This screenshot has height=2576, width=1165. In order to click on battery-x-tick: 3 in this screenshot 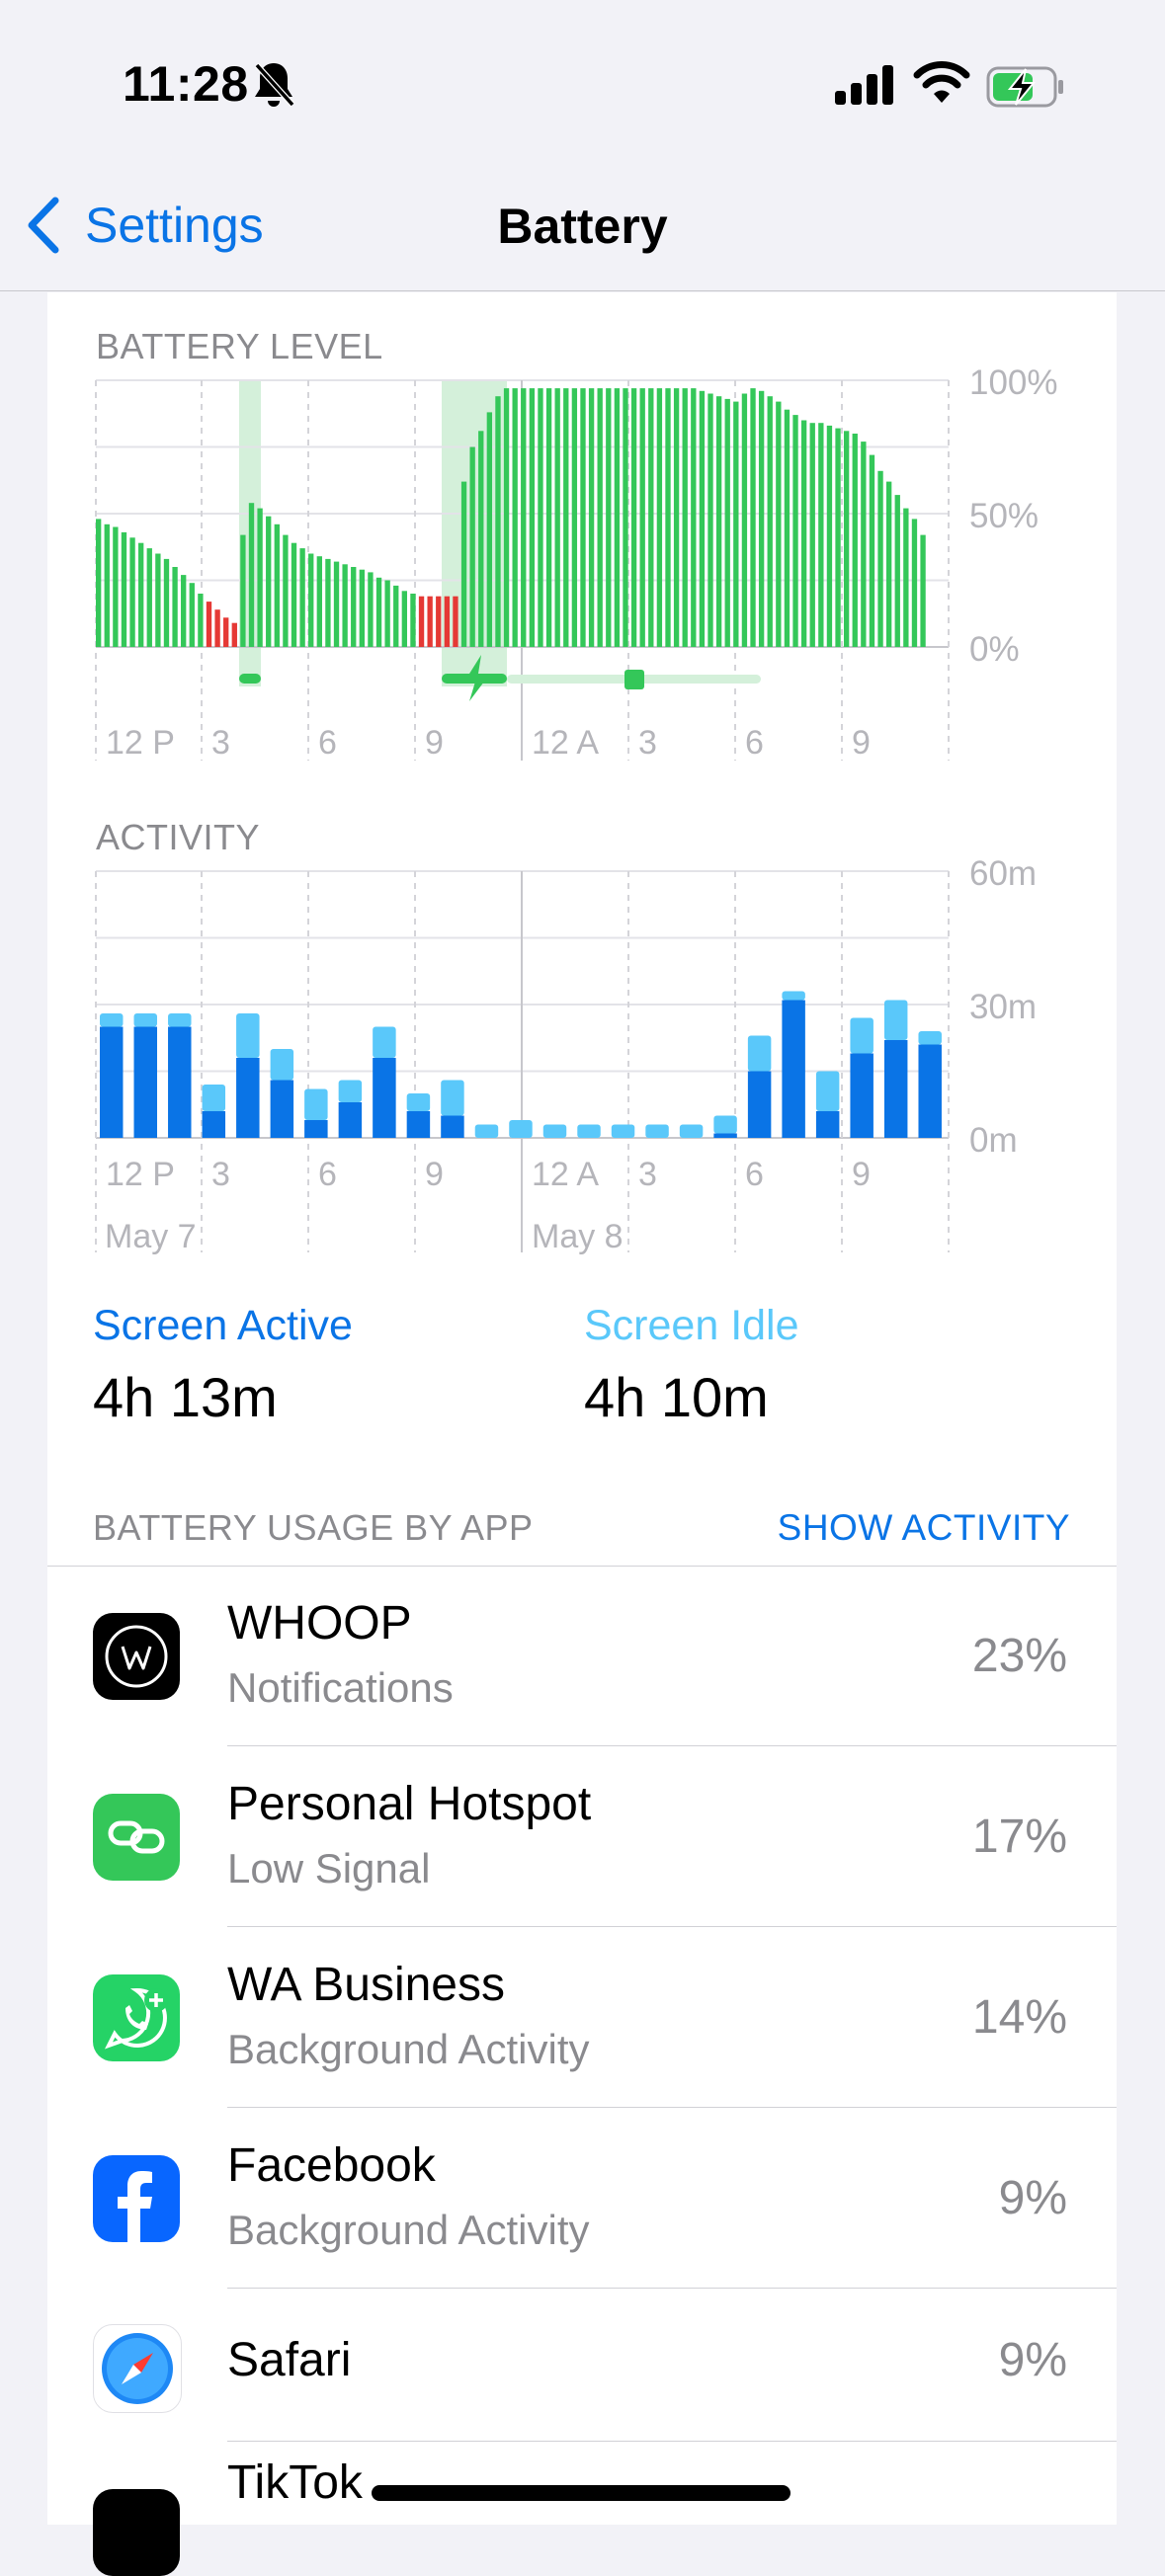, I will do `click(647, 743)`.